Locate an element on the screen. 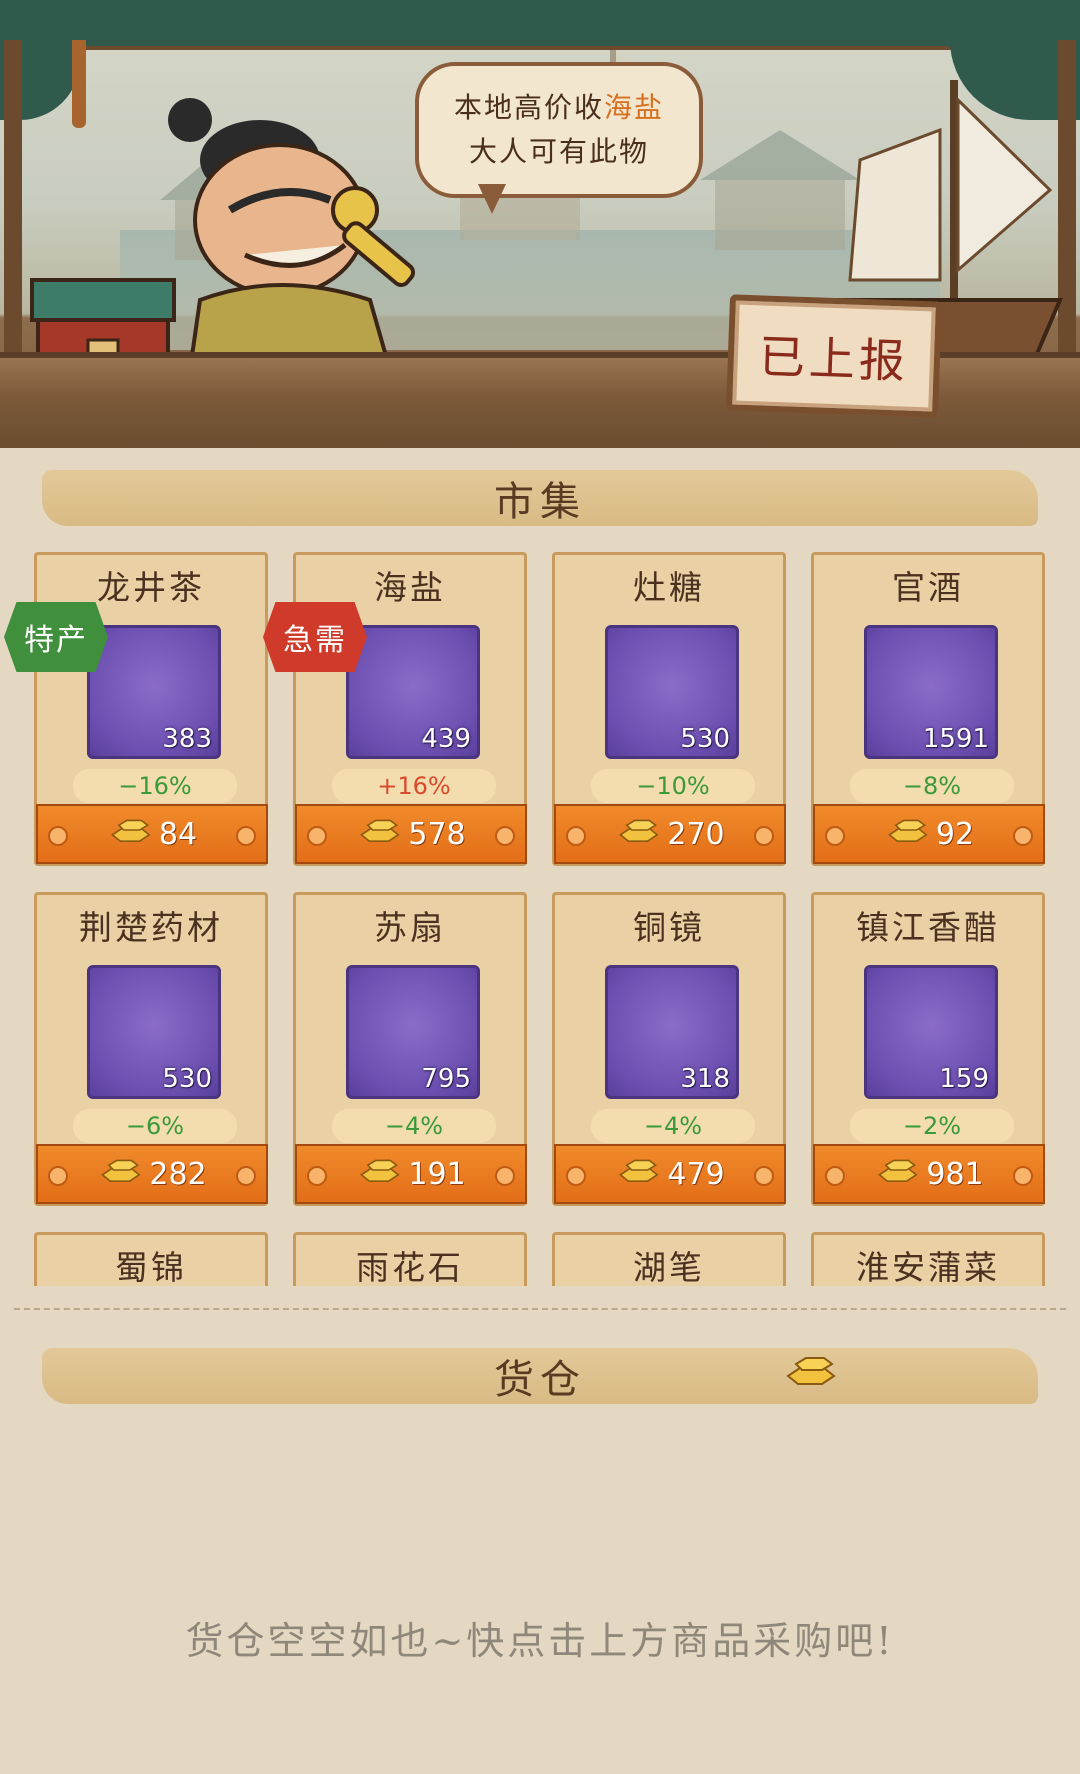 The image size is (1080, 1774). speech-bubble: 本地高价收海盐 大人可有此物 is located at coordinates (559, 130).